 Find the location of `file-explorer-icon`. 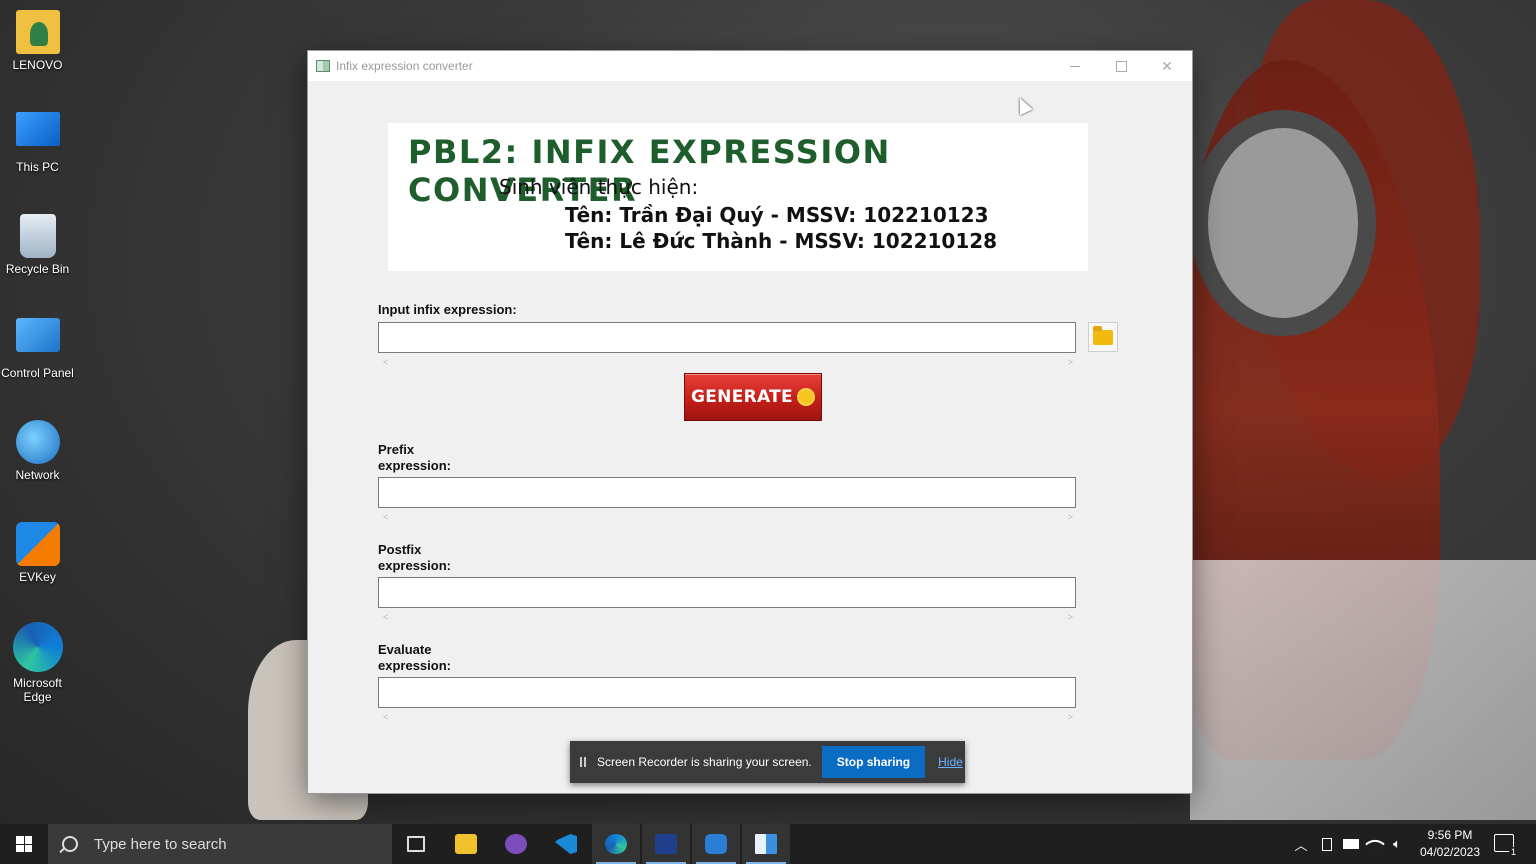

file-explorer-icon is located at coordinates (466, 844).